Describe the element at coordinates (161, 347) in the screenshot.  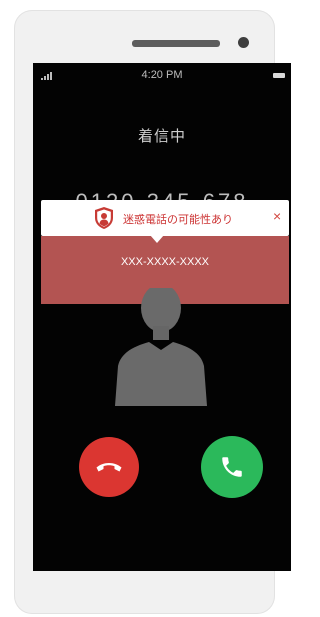
I see `caller-avatar` at that location.